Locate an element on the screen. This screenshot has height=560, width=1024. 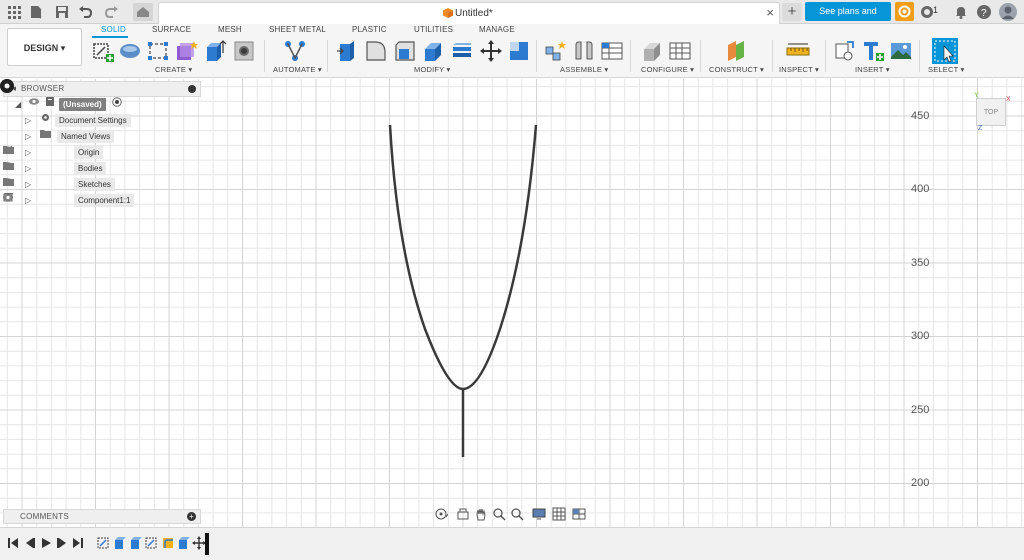
configure-group-label: CONFIGURE ▾ is located at coordinates (667, 69).